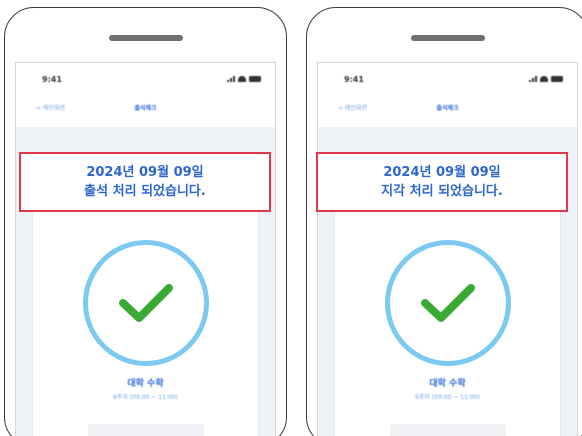  Describe the element at coordinates (442, 191) in the screenshot. I see `notice-message: 지각 처리 되었습니다.` at that location.